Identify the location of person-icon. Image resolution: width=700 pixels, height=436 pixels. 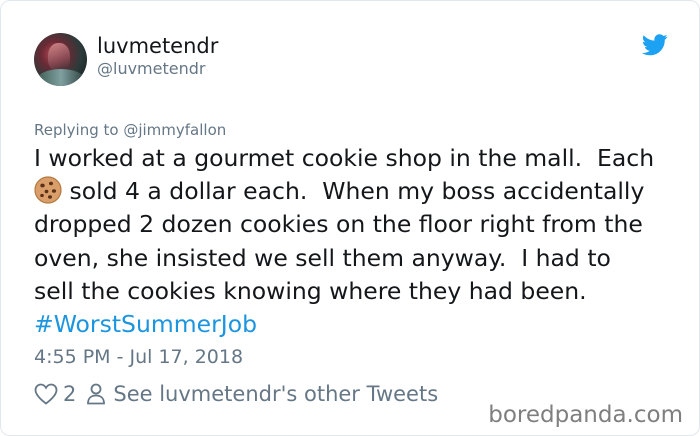
(96, 394).